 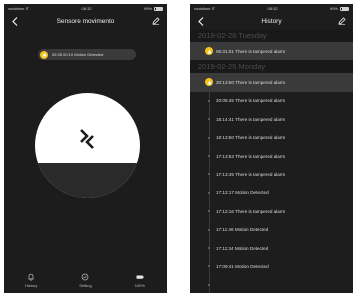 I want to click on bottom-tab-bar: History Setting 100%, so click(x=85, y=280).